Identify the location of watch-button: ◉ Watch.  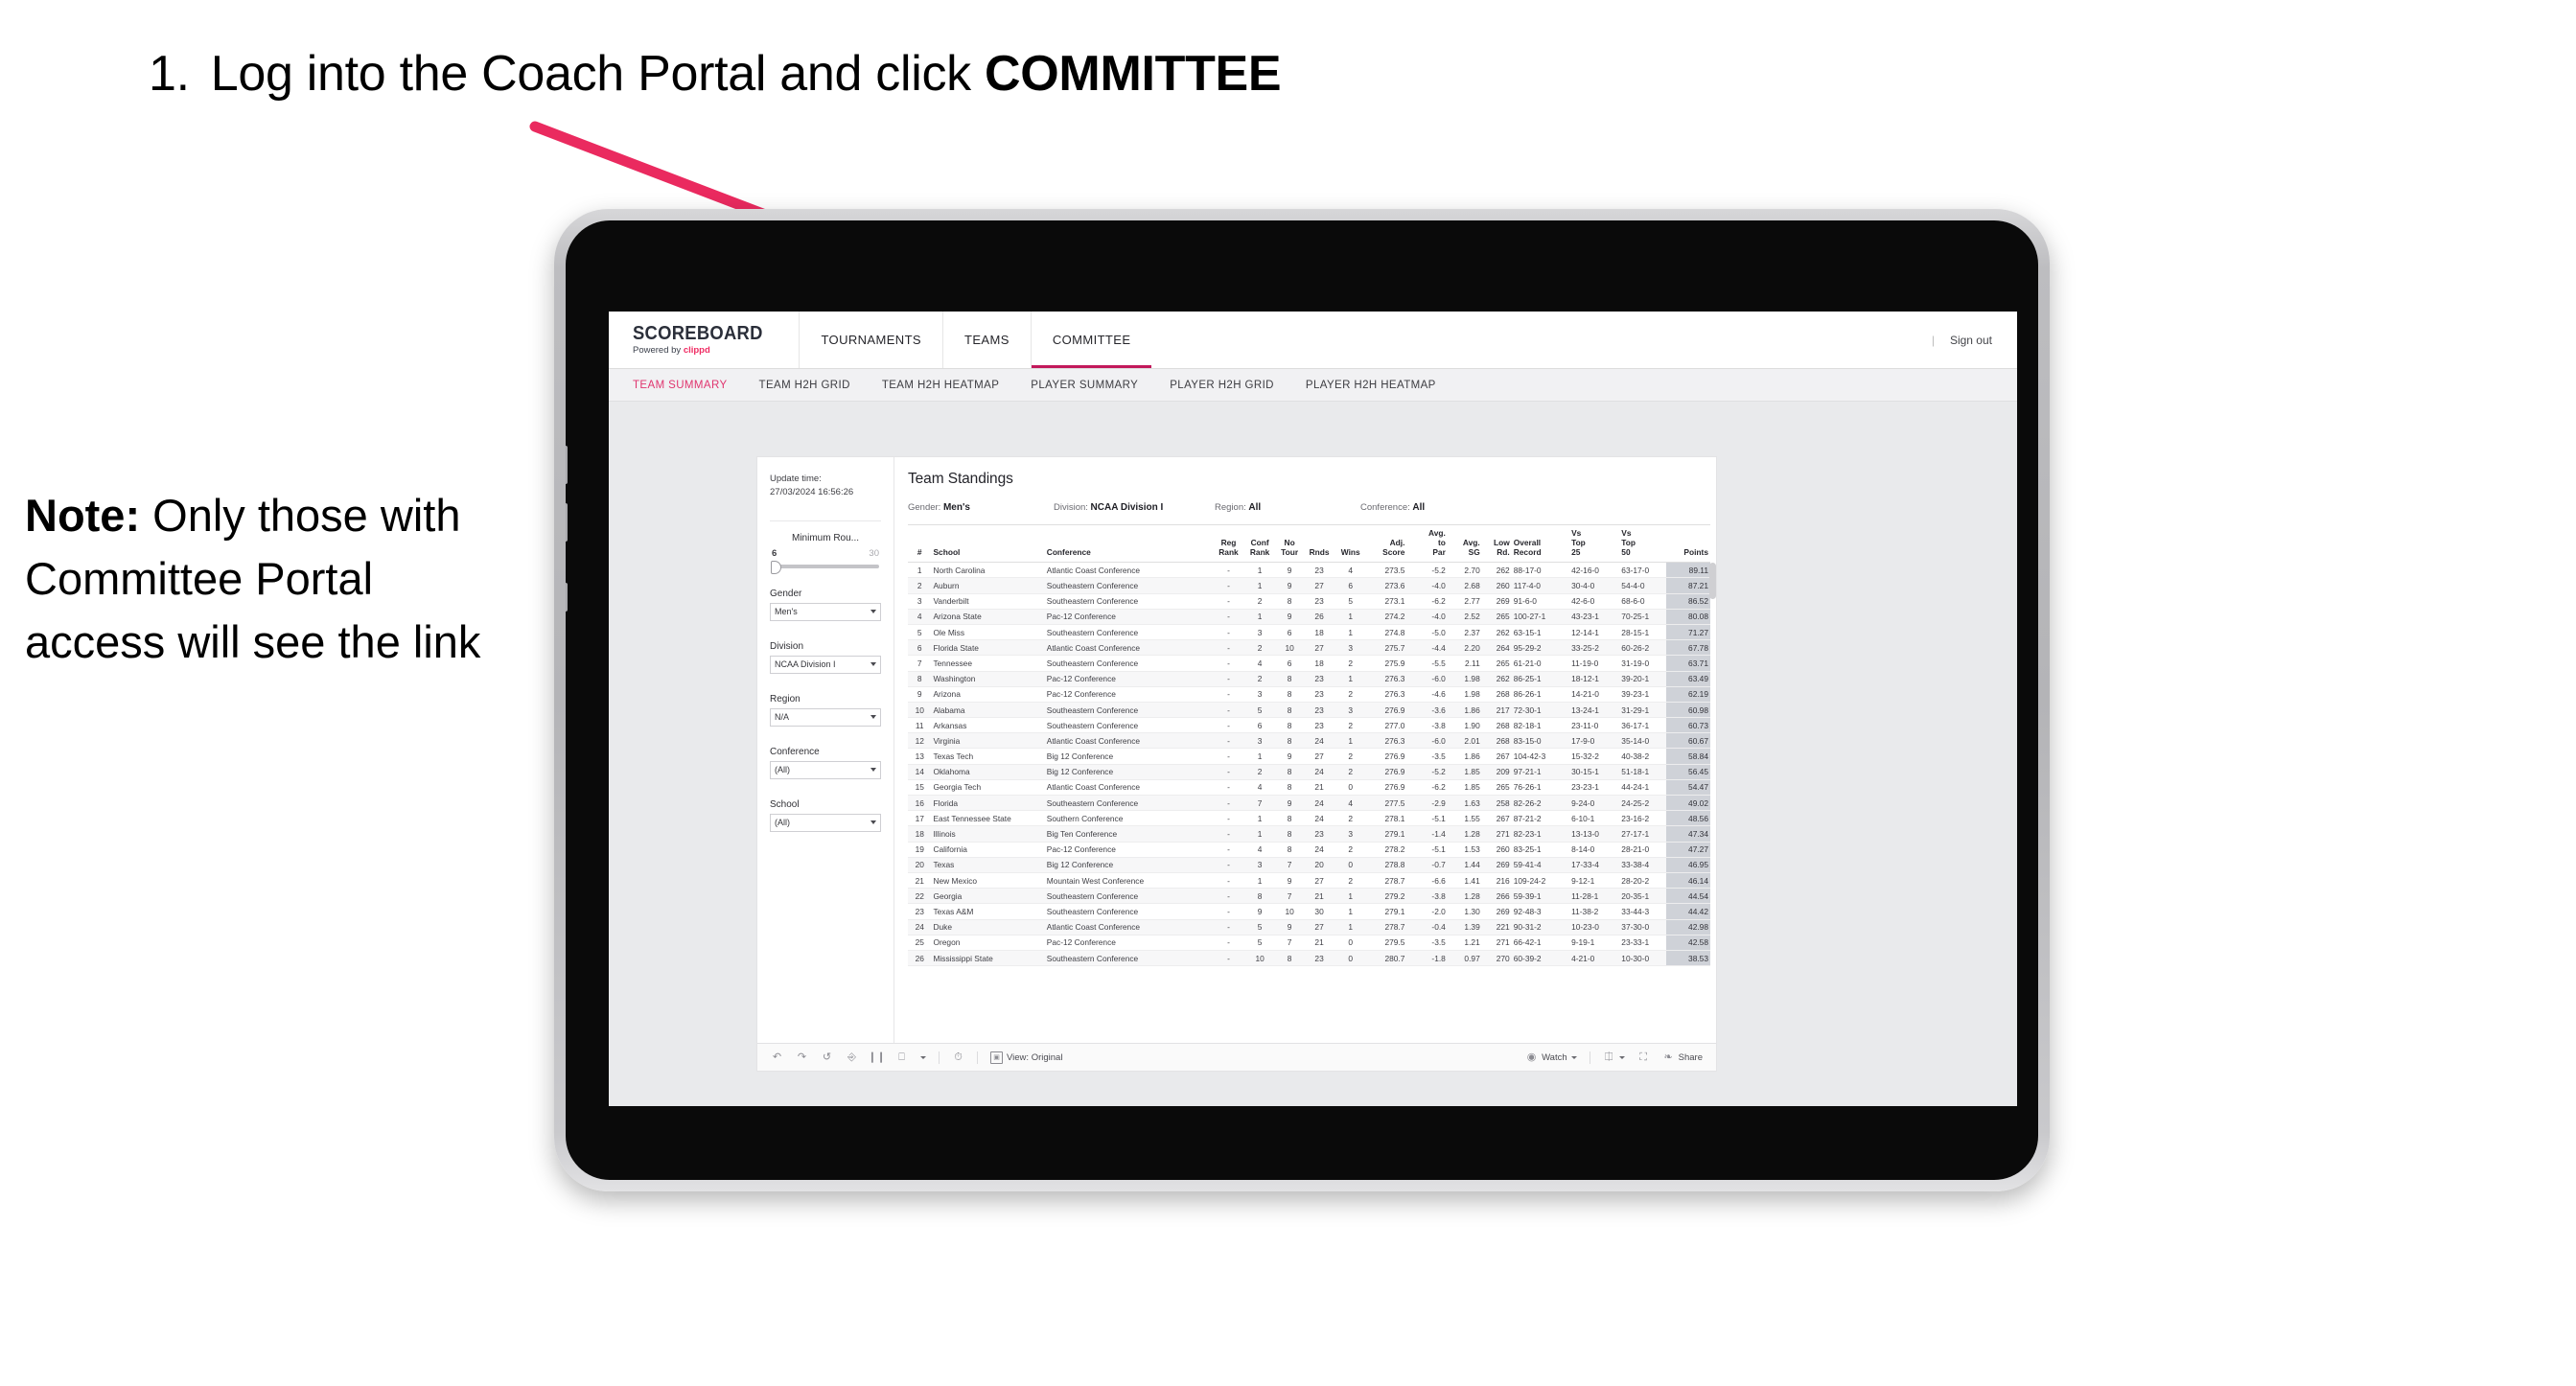
(1551, 1057).